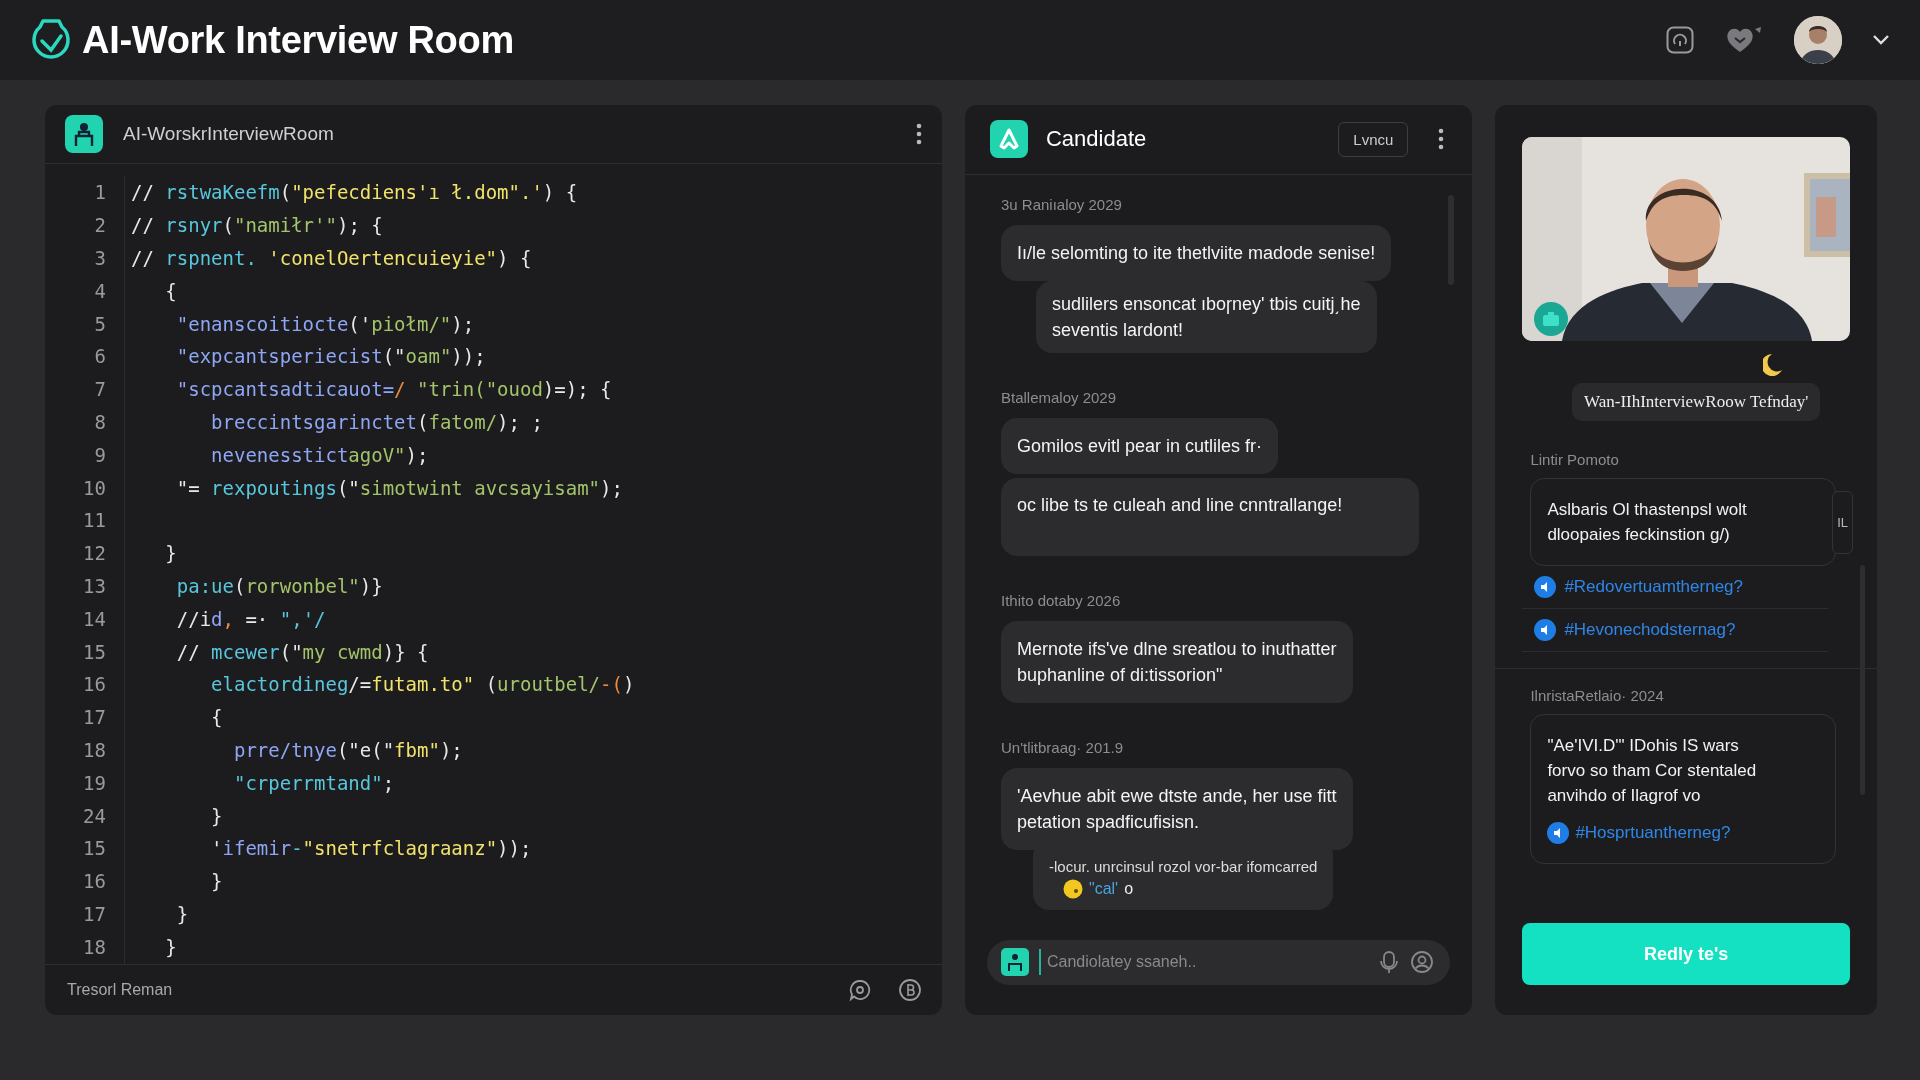 Image resolution: width=1920 pixels, height=1080 pixels. I want to click on line-number: 3, so click(99, 258).